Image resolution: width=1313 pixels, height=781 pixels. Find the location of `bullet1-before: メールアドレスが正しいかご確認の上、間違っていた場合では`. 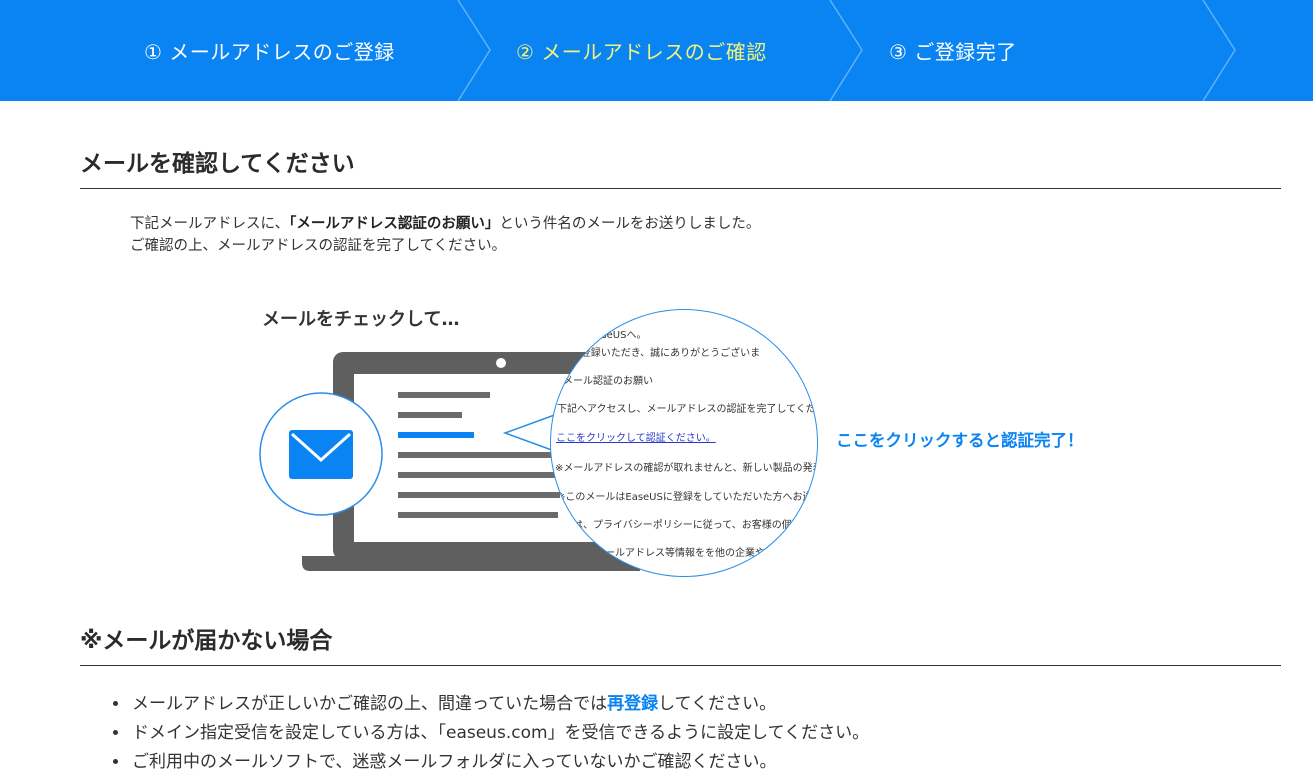

bullet1-before: メールアドレスが正しいかご確認の上、間違っていた場合では is located at coordinates (370, 704).